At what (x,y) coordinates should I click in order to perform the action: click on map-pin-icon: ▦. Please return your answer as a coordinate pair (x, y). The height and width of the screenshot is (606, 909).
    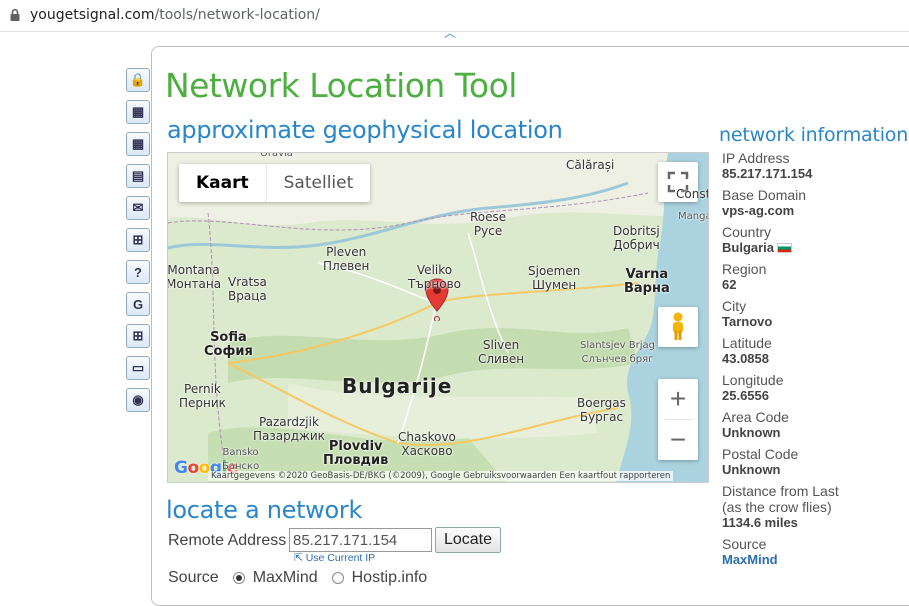
    Looking at the image, I should click on (138, 144).